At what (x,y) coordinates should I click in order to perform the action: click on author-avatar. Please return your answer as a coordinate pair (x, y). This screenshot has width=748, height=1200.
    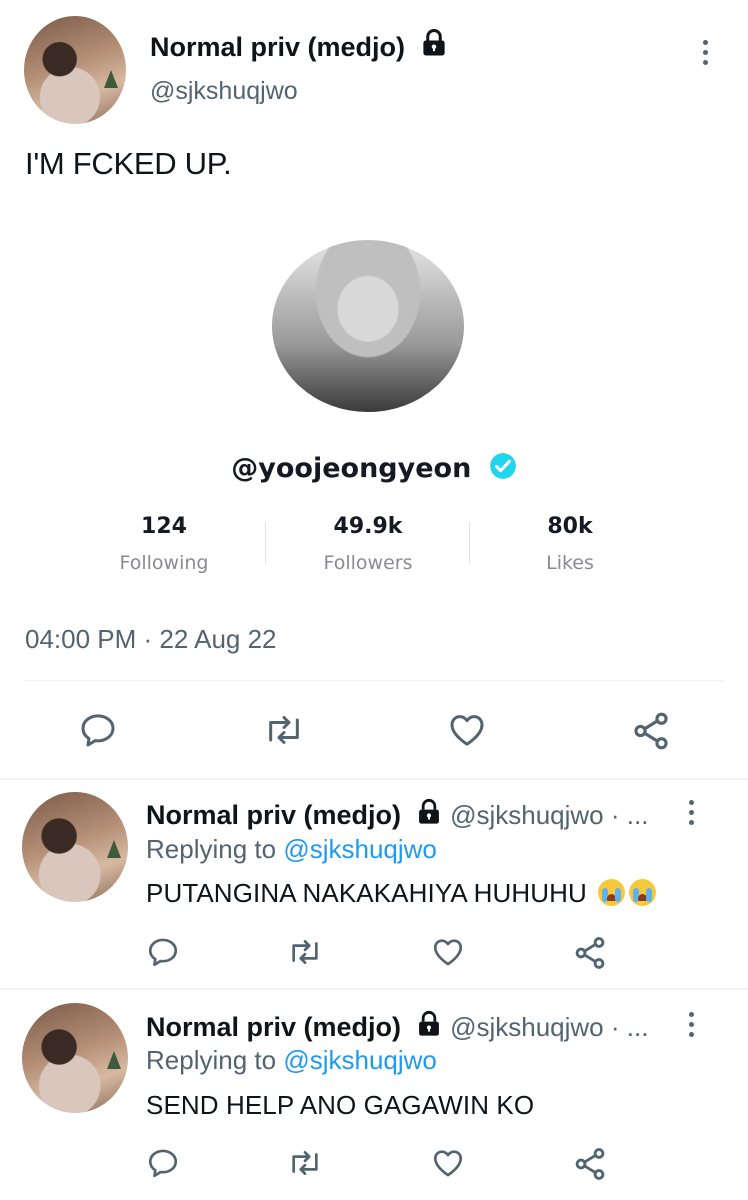
    Looking at the image, I should click on (75, 70).